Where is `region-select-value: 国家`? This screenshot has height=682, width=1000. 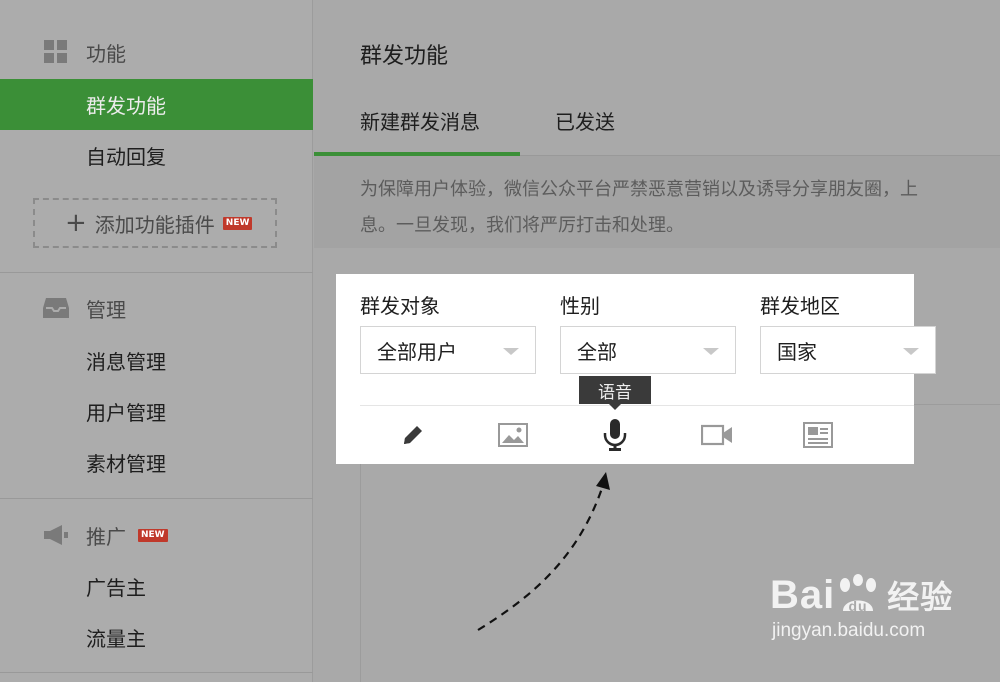 region-select-value: 国家 is located at coordinates (797, 351).